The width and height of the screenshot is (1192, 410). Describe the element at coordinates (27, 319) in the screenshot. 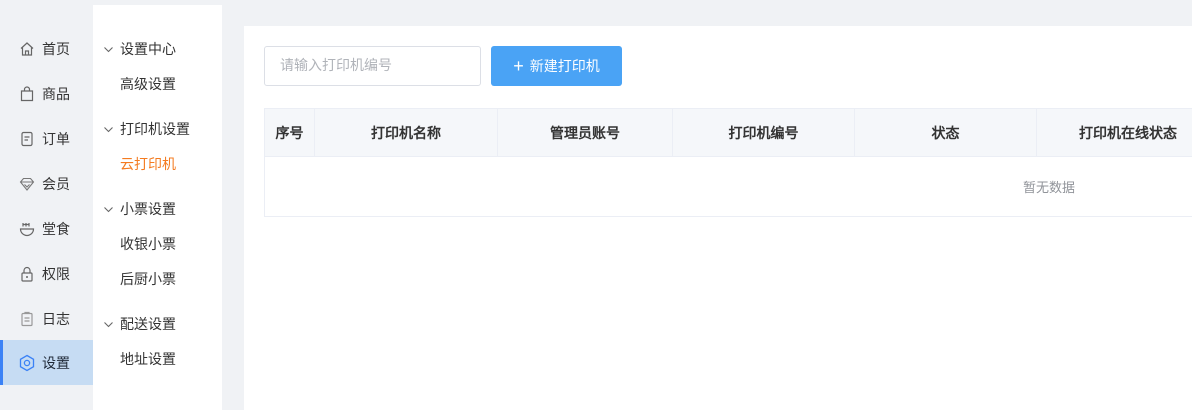

I see `clipboard-icon` at that location.